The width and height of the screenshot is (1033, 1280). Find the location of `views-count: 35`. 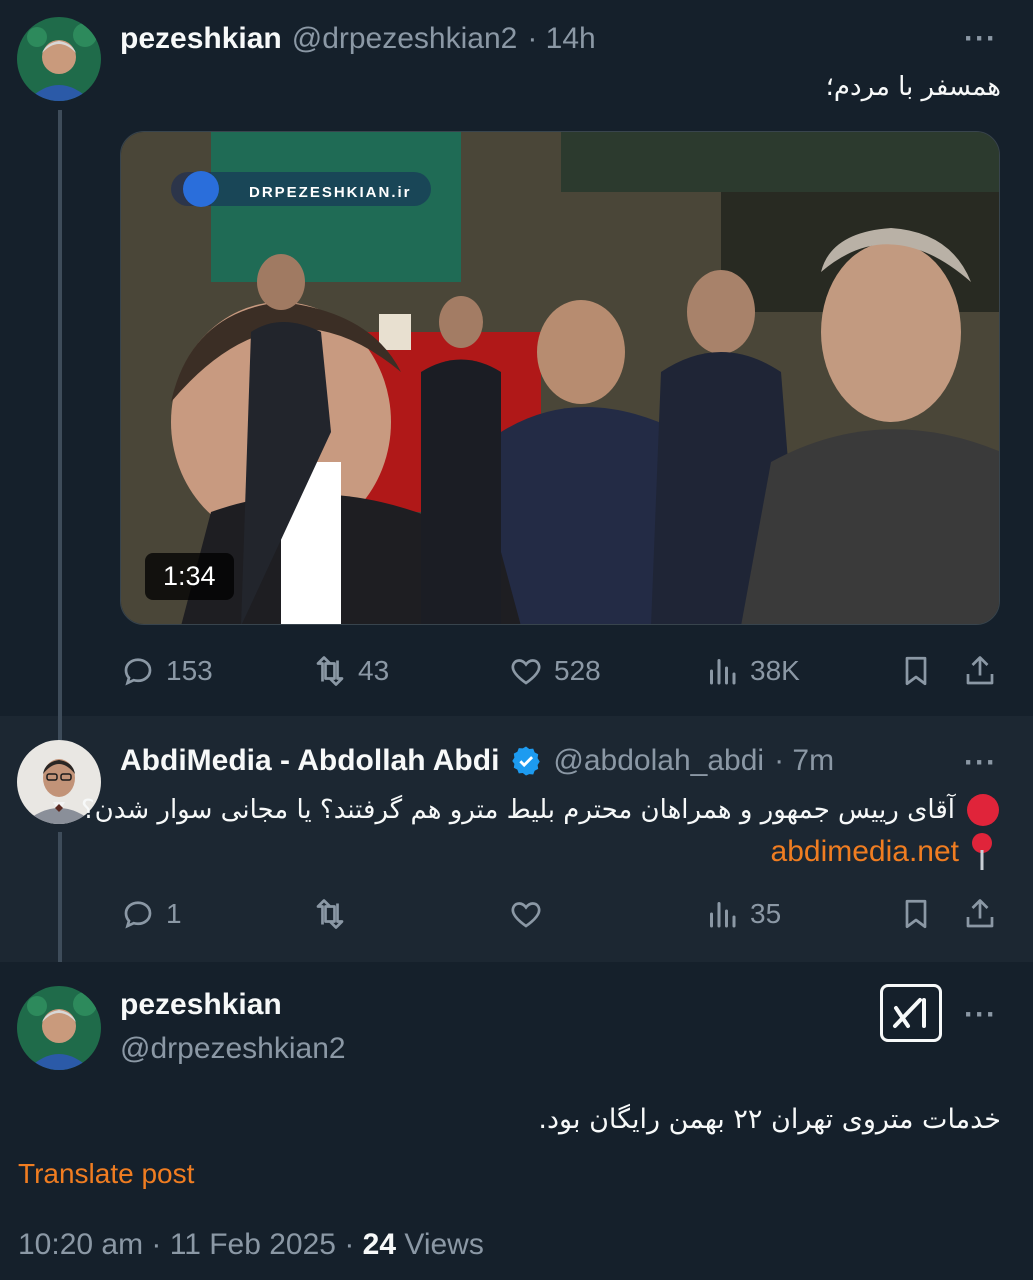

views-count: 35 is located at coordinates (766, 913).